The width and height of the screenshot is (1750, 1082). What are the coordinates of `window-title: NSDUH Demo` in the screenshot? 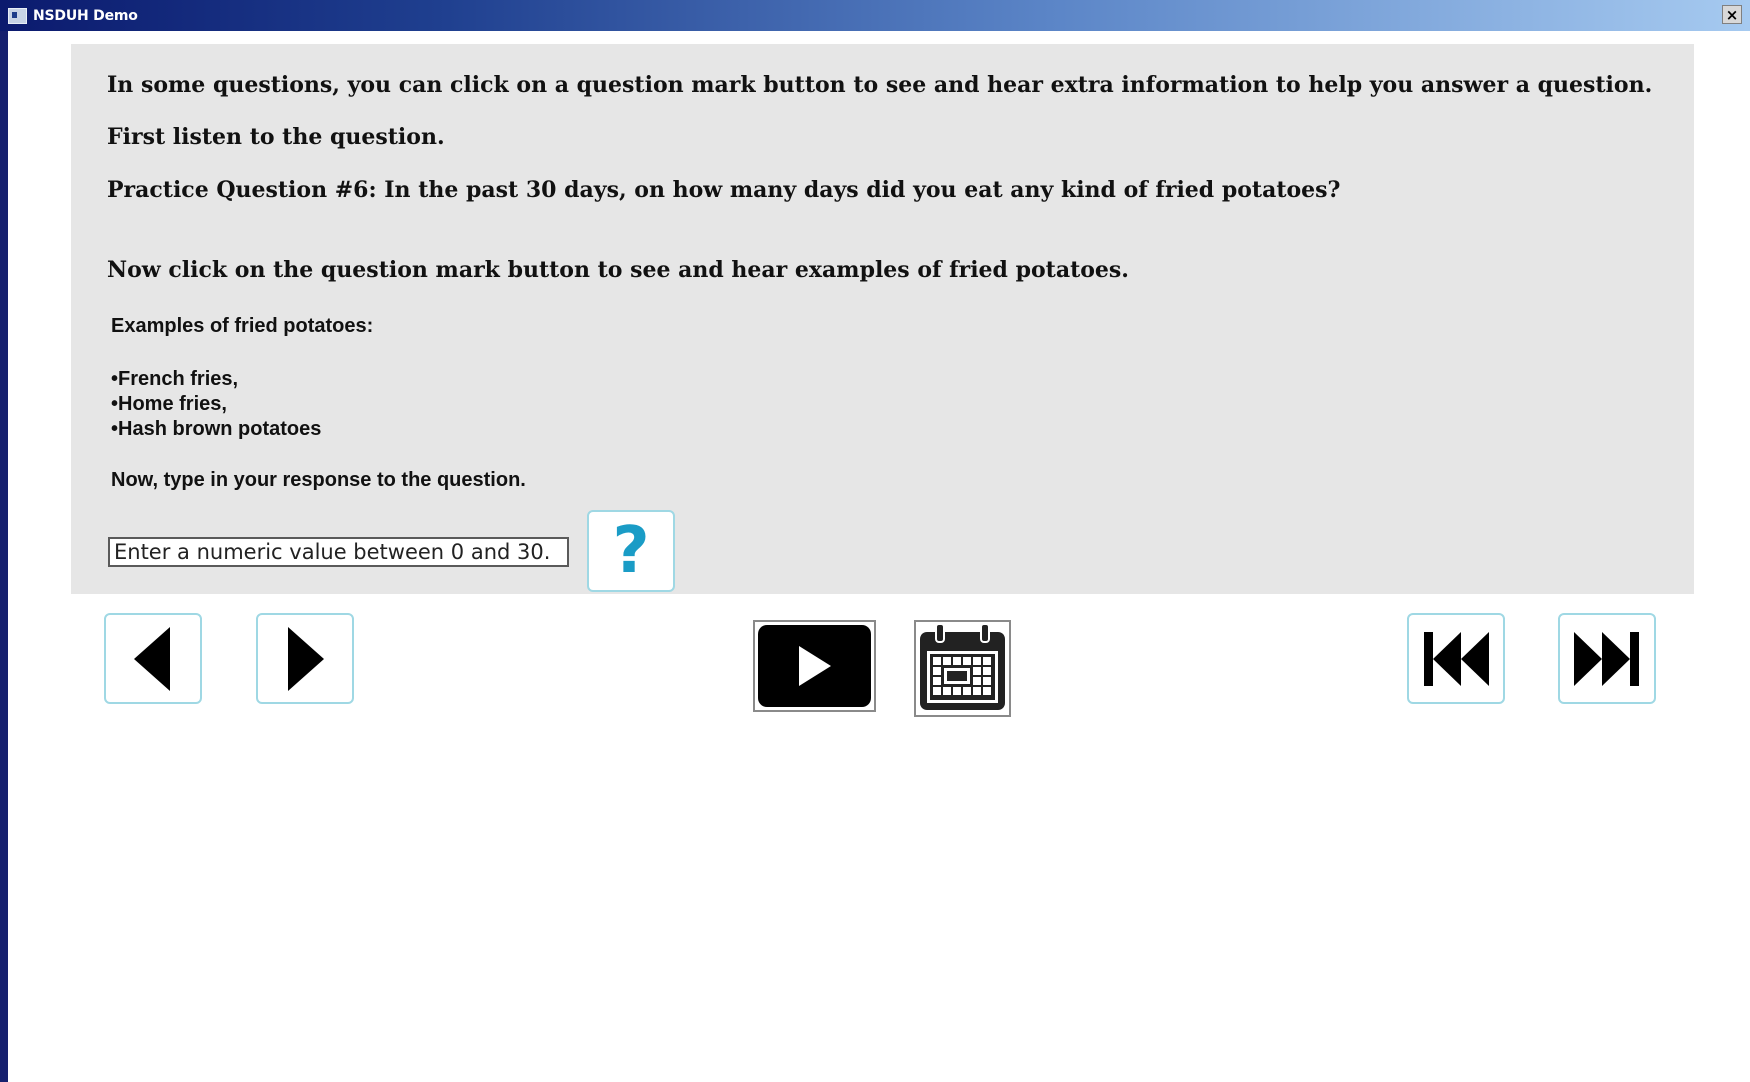 It's located at (85, 16).